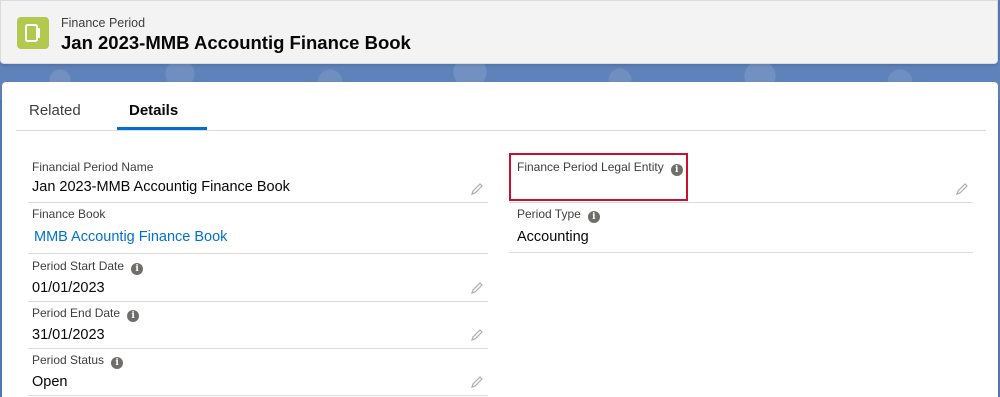  Describe the element at coordinates (93, 167) in the screenshot. I see `field-label: Financial Period Name` at that location.